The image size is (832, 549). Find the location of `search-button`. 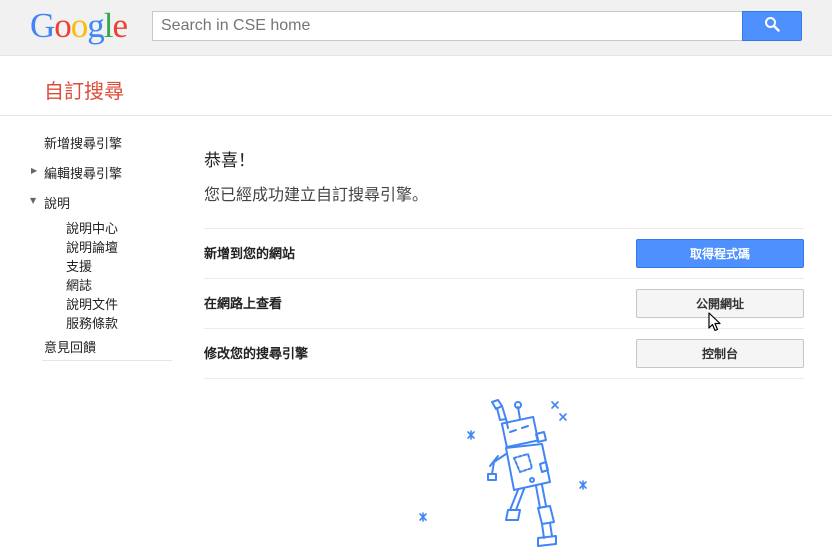

search-button is located at coordinates (772, 26).